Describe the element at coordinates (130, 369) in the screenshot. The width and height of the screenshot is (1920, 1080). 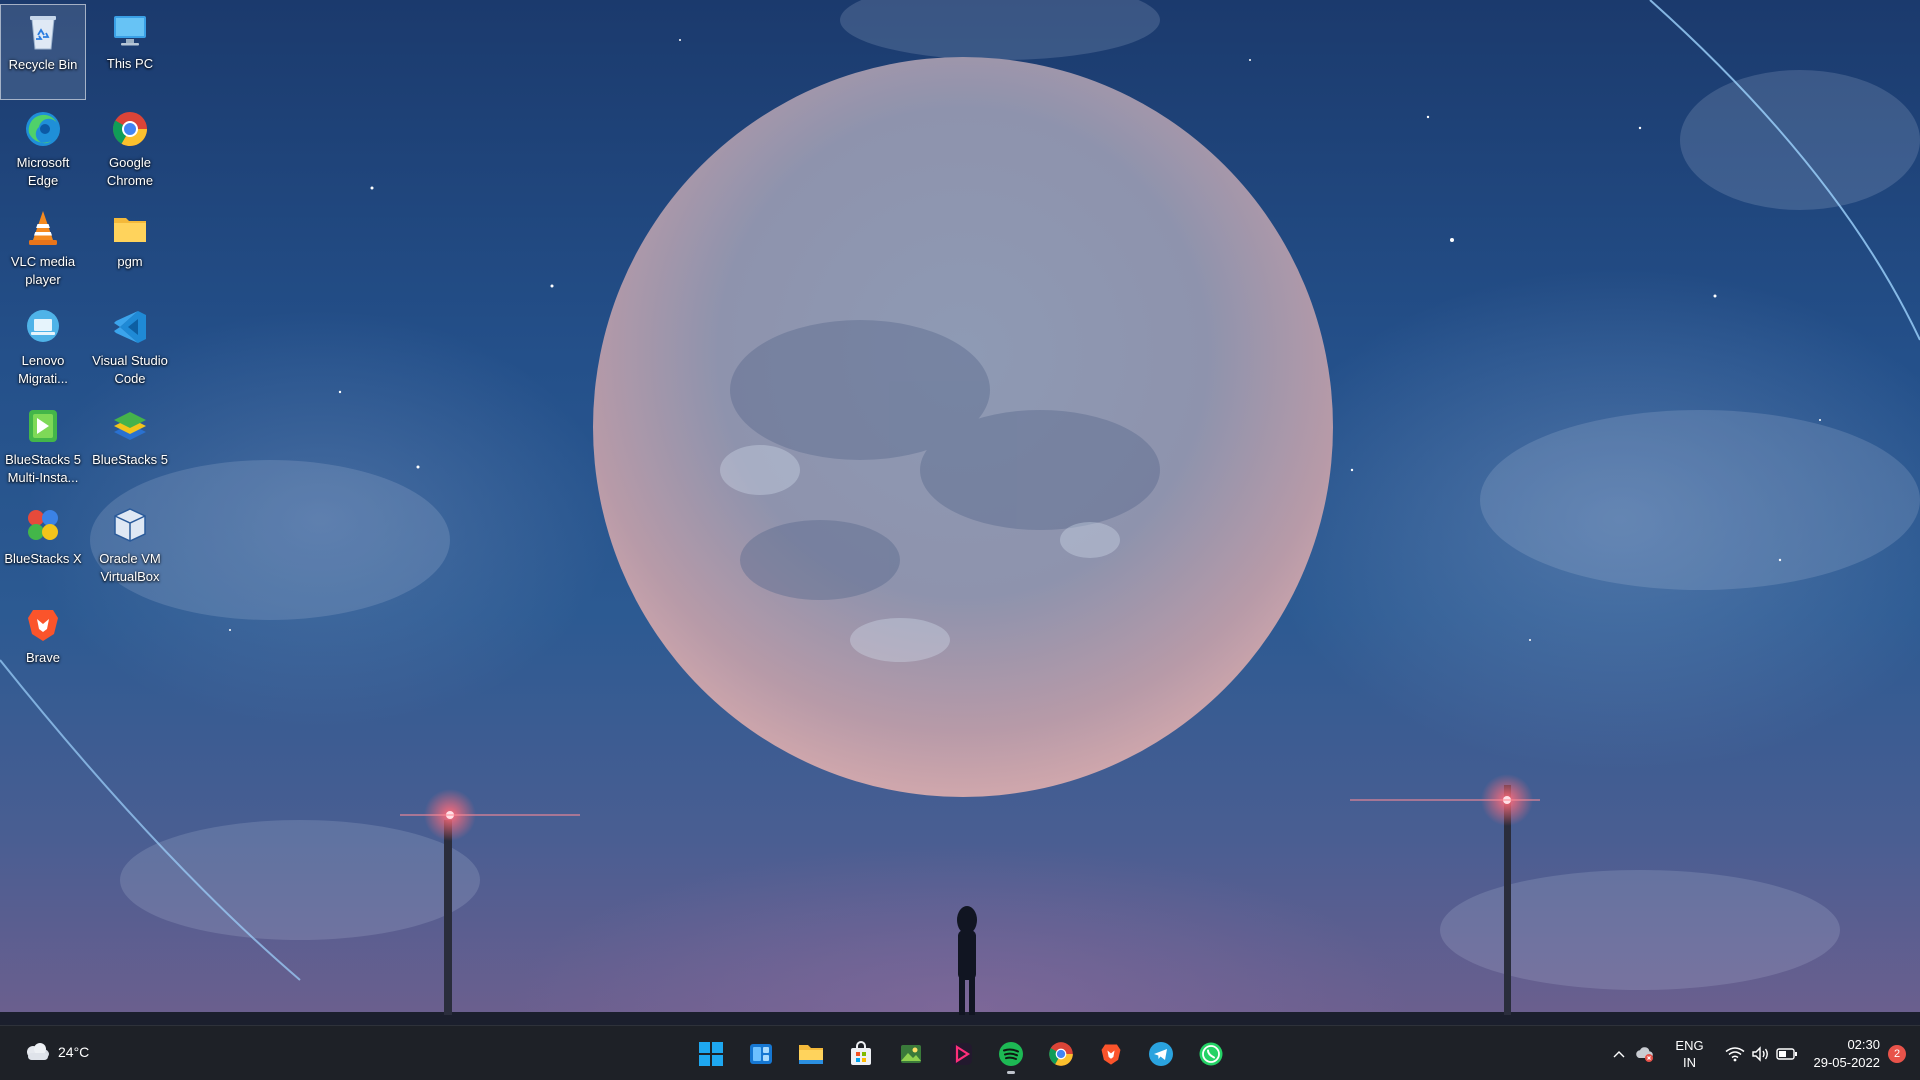
I see `desktop-icon-label: Visual Studio Code` at that location.